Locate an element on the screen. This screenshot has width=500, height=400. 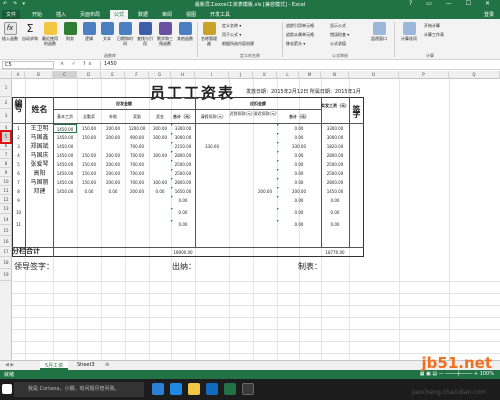
employee-number-cell: 8 is located at coordinates (18, 191).